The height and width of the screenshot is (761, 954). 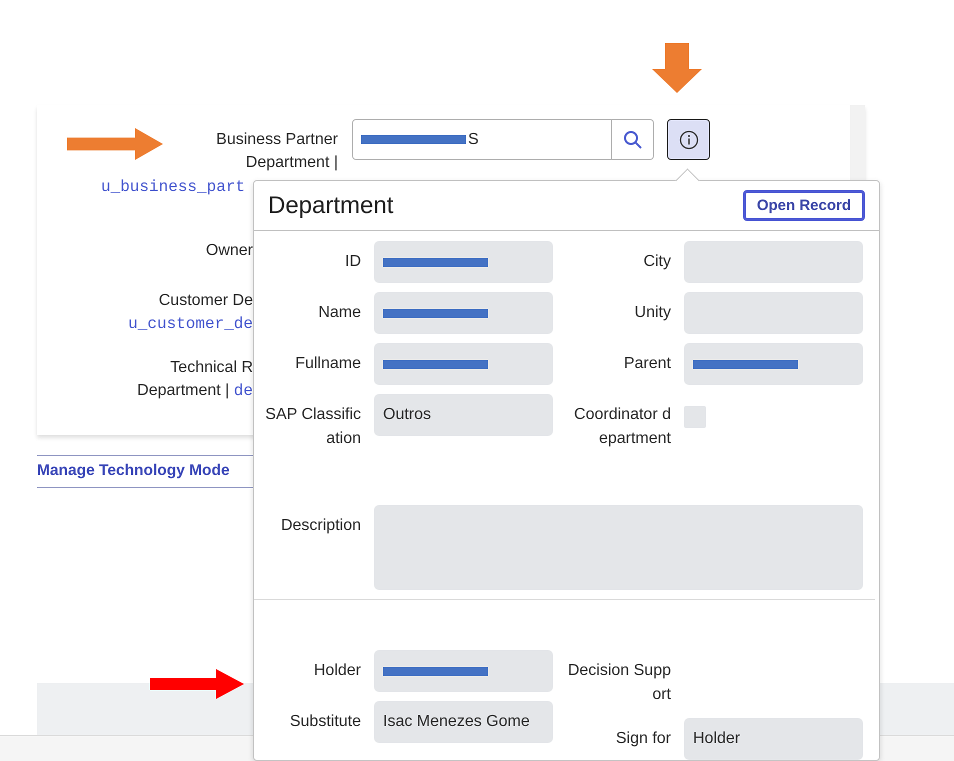 I want to click on input-field: Outros, so click(x=463, y=415).